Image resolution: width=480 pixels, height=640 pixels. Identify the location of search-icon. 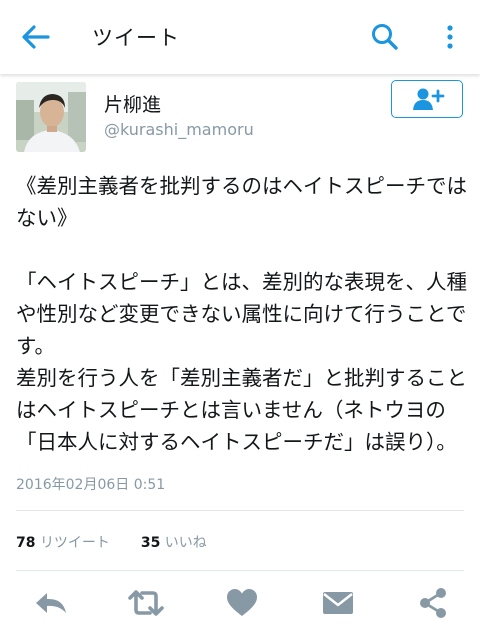
(385, 37).